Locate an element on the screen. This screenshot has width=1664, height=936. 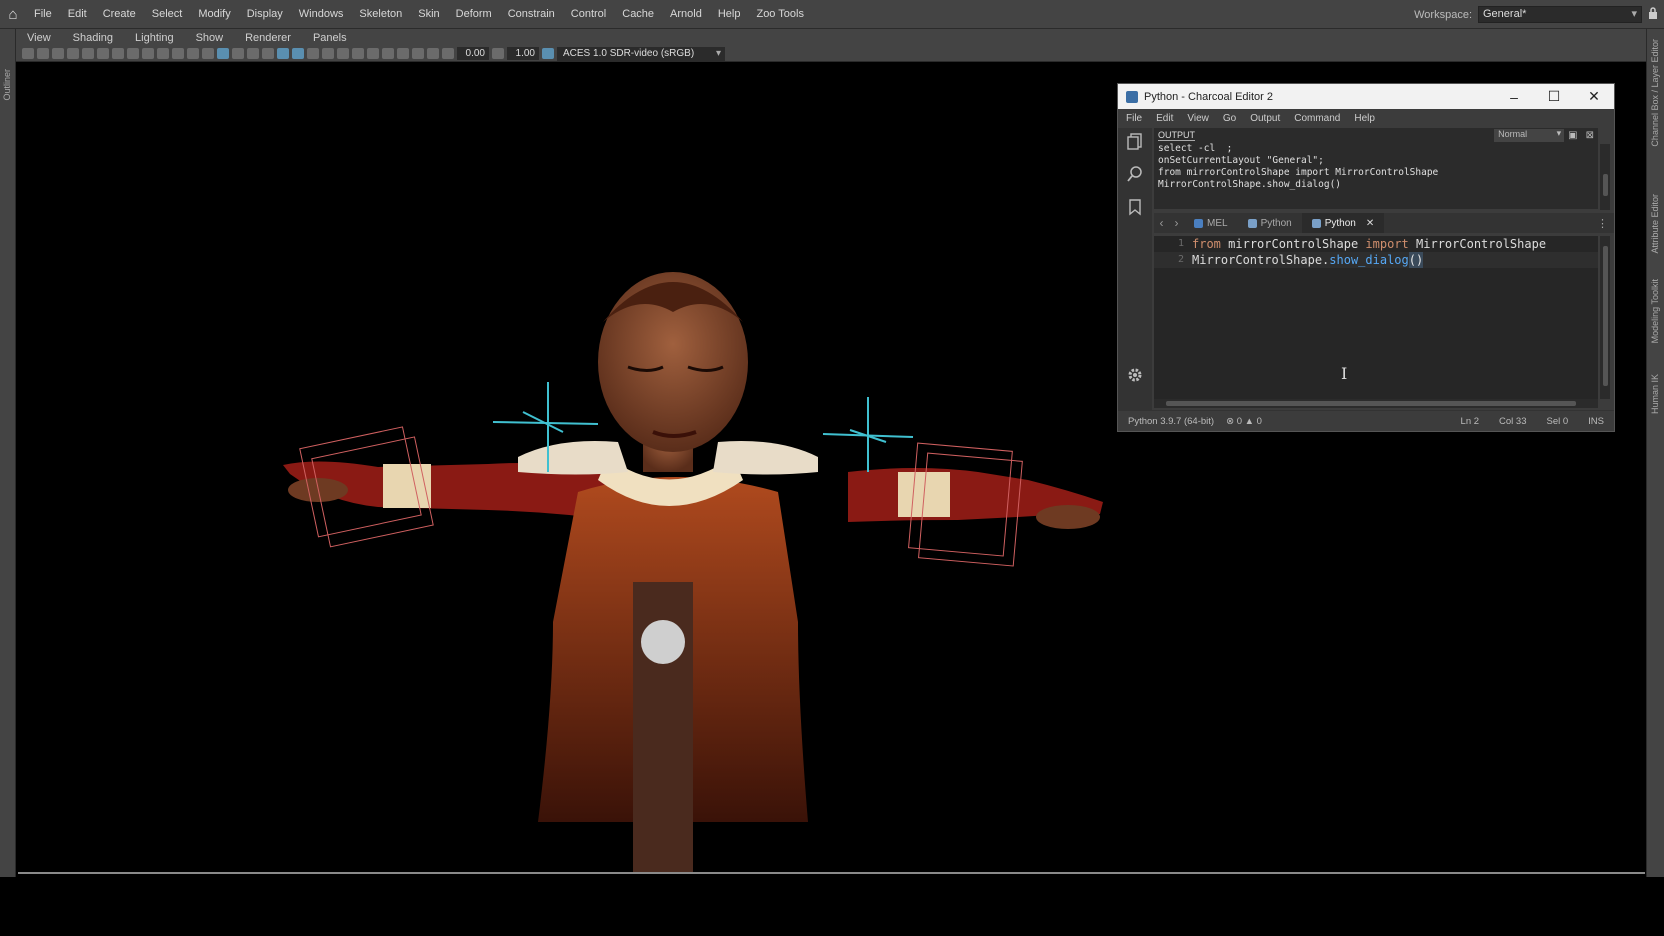
film-gate-icon is located at coordinates (118, 53).